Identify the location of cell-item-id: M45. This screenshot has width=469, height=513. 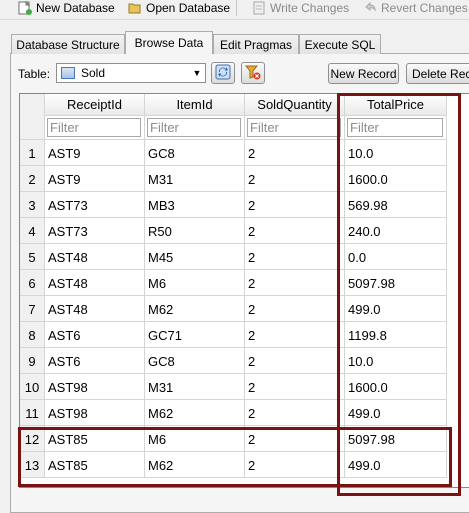
(195, 257).